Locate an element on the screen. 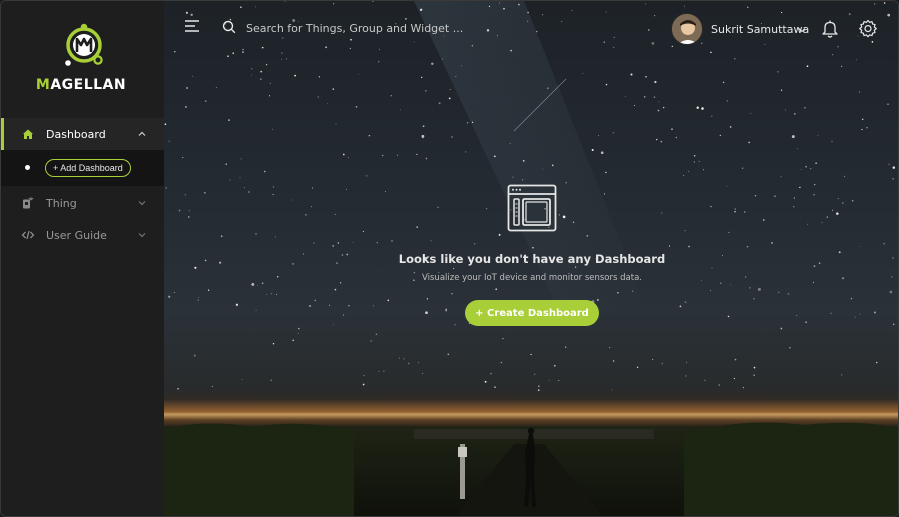 The height and width of the screenshot is (517, 899). sidebar-item-dashboard: Dashboard is located at coordinates (82, 134).